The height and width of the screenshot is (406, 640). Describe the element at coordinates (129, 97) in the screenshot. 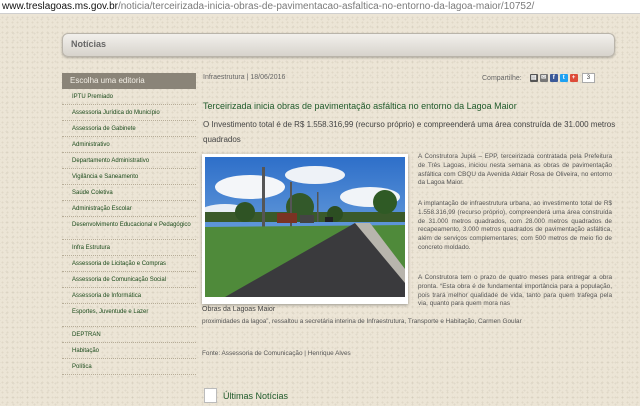

I see `sidebar-item-iptu-premiado: IPTU Premiado` at that location.